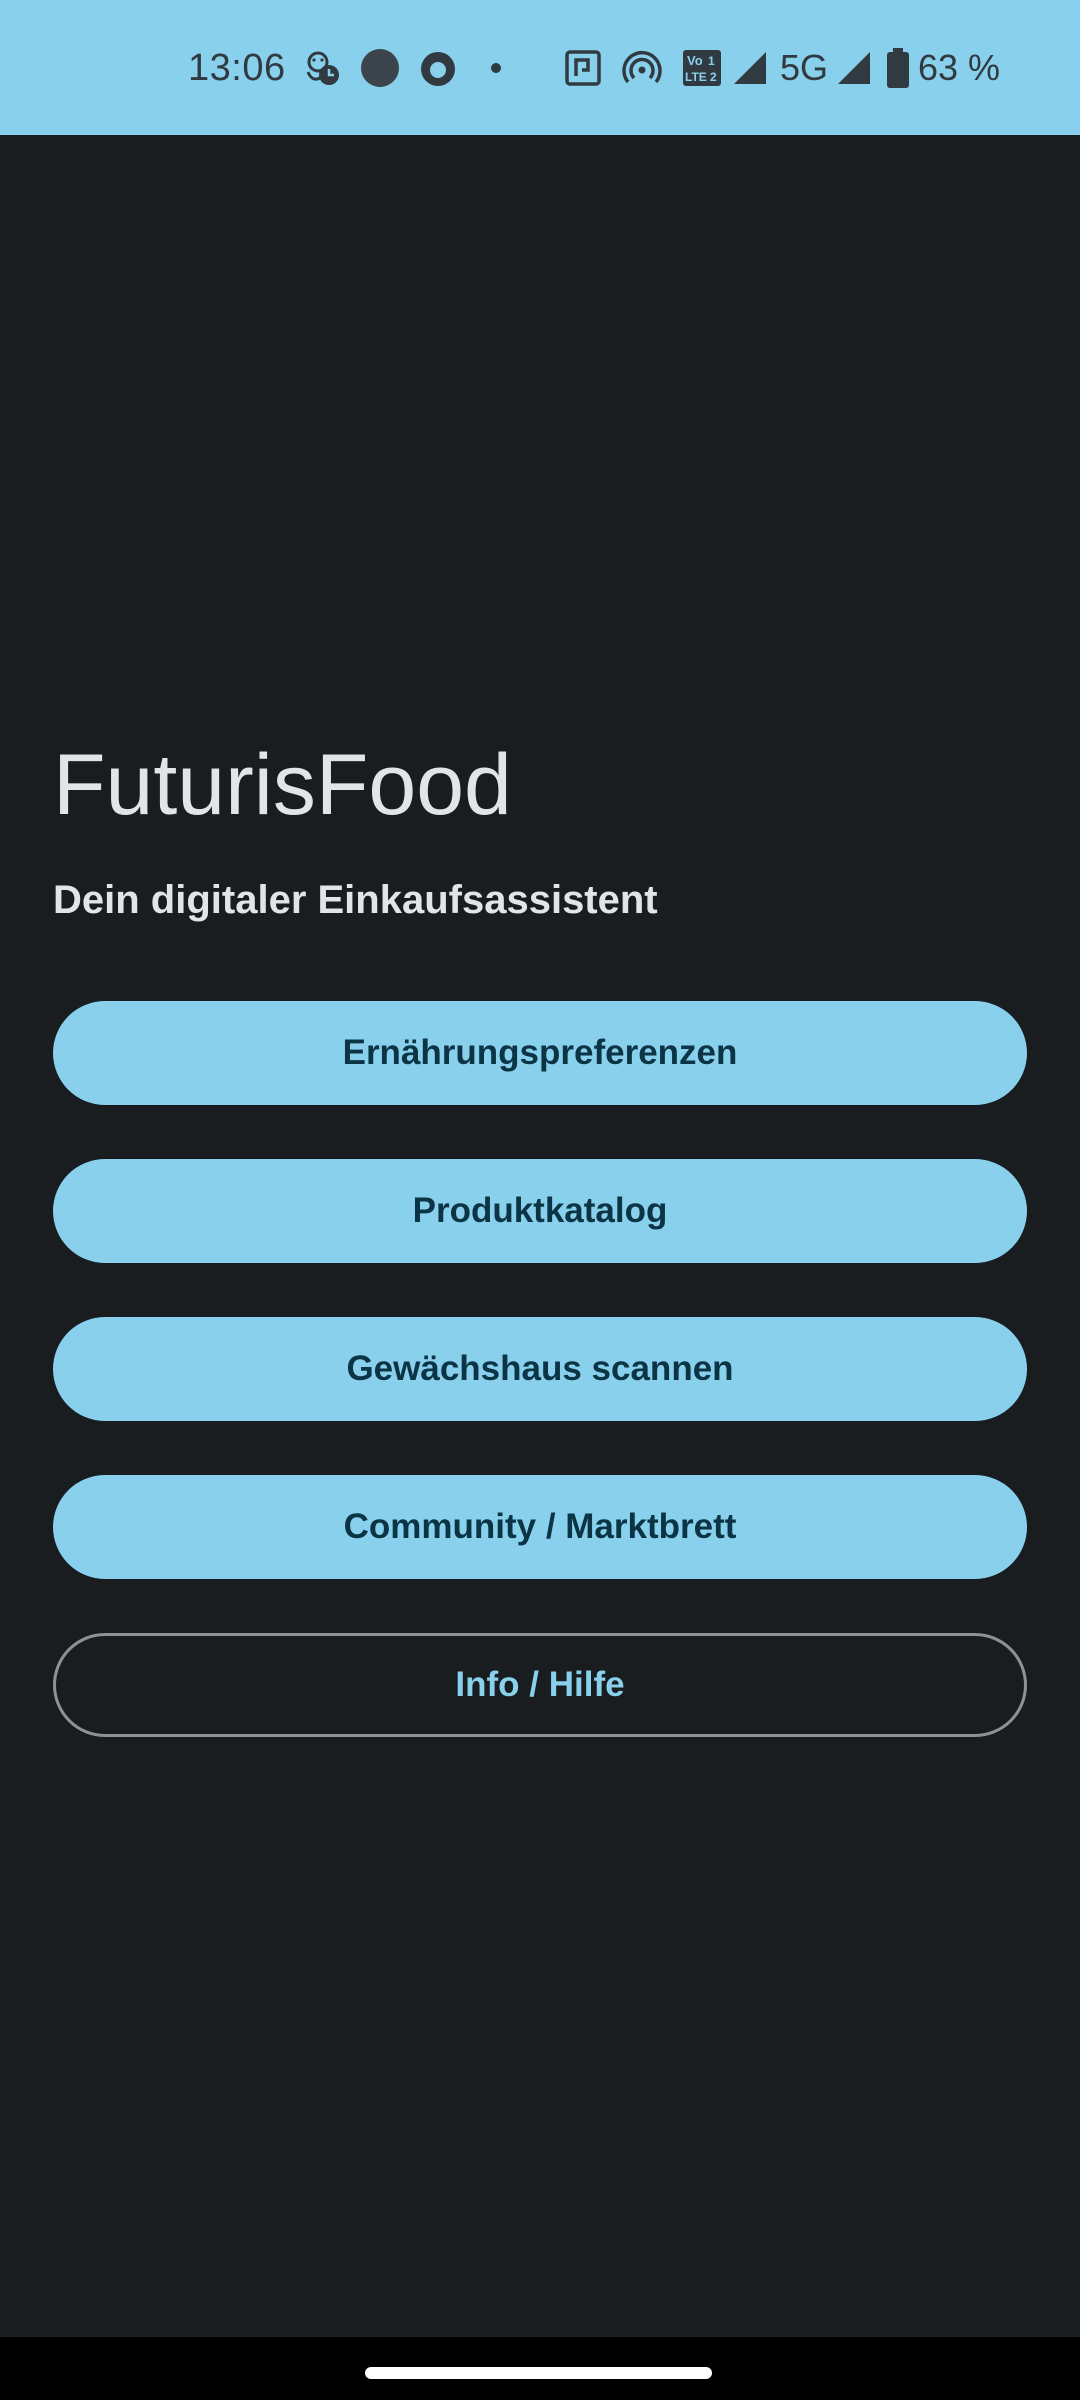 This screenshot has height=2400, width=1080. Describe the element at coordinates (322, 68) in the screenshot. I see `kid-clock-icon` at that location.